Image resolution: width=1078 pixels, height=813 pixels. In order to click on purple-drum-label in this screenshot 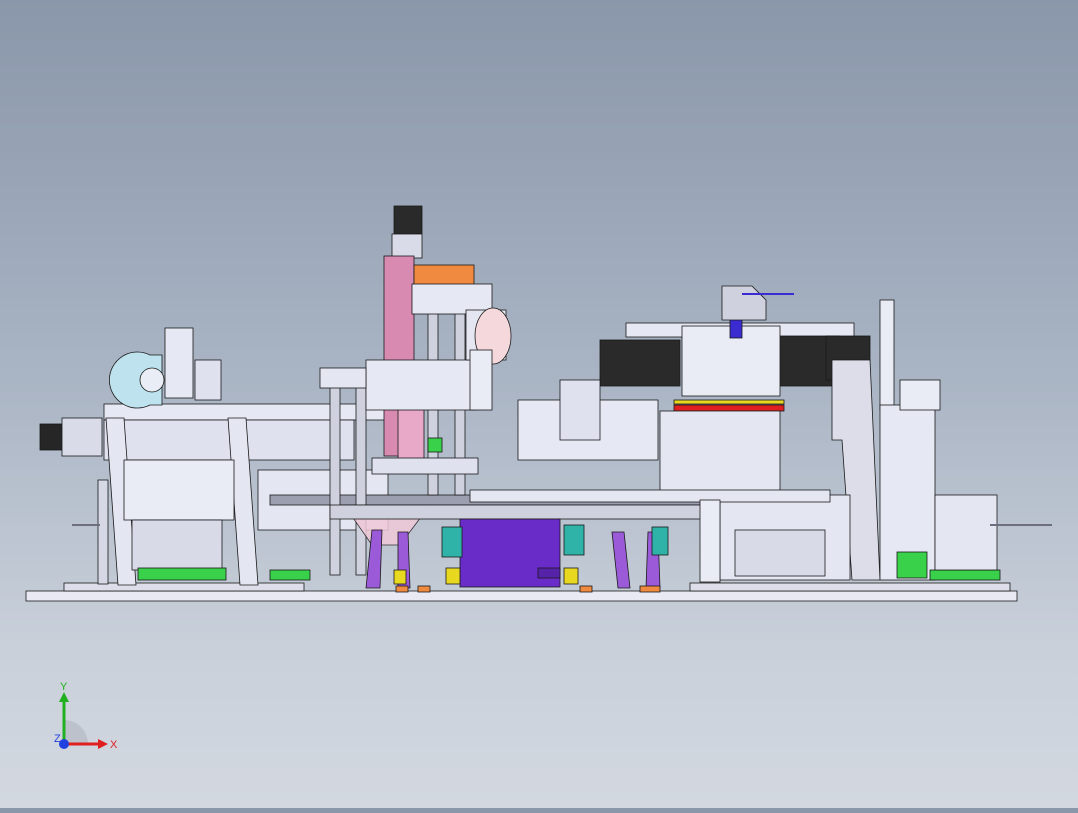, I will do `click(549, 573)`.